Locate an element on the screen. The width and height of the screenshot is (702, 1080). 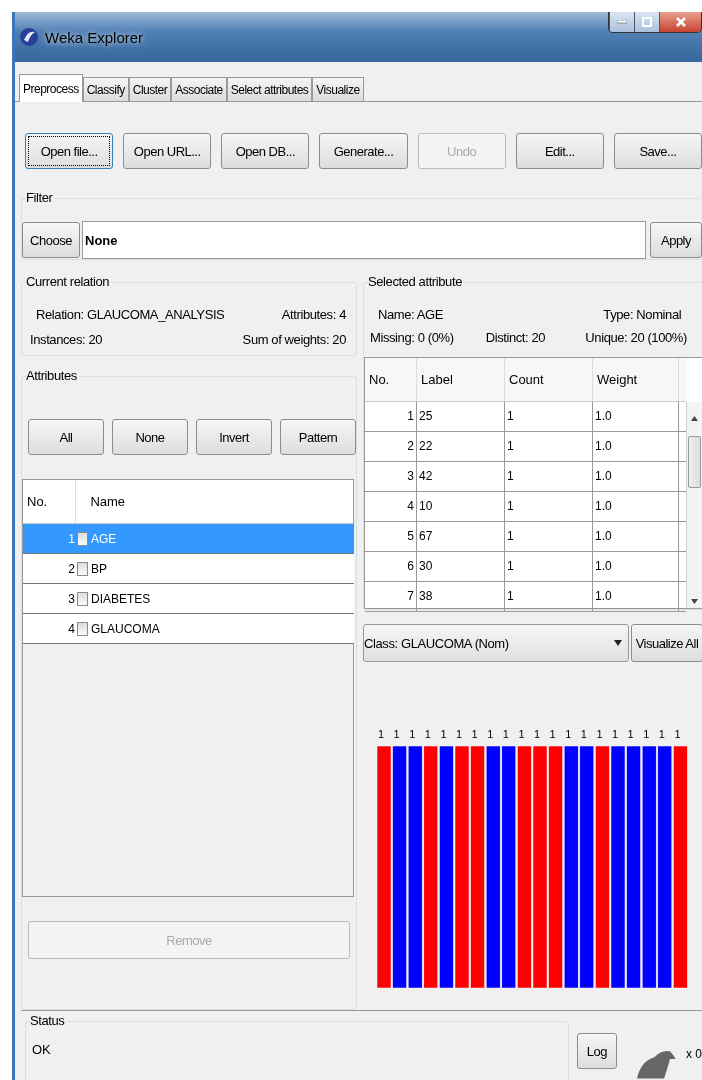
relation-text: Relation: GLAUCOMA_ANALYSIS is located at coordinates (130, 314).